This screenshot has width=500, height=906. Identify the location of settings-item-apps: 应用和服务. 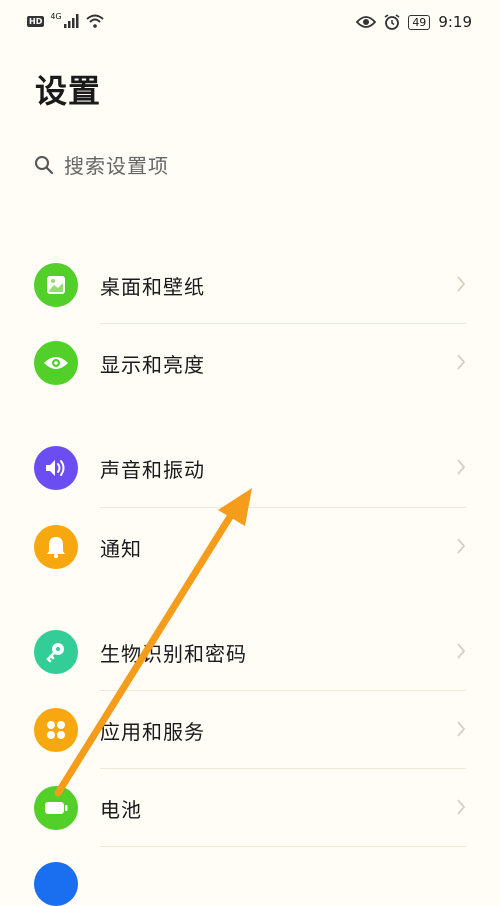
(250, 730).